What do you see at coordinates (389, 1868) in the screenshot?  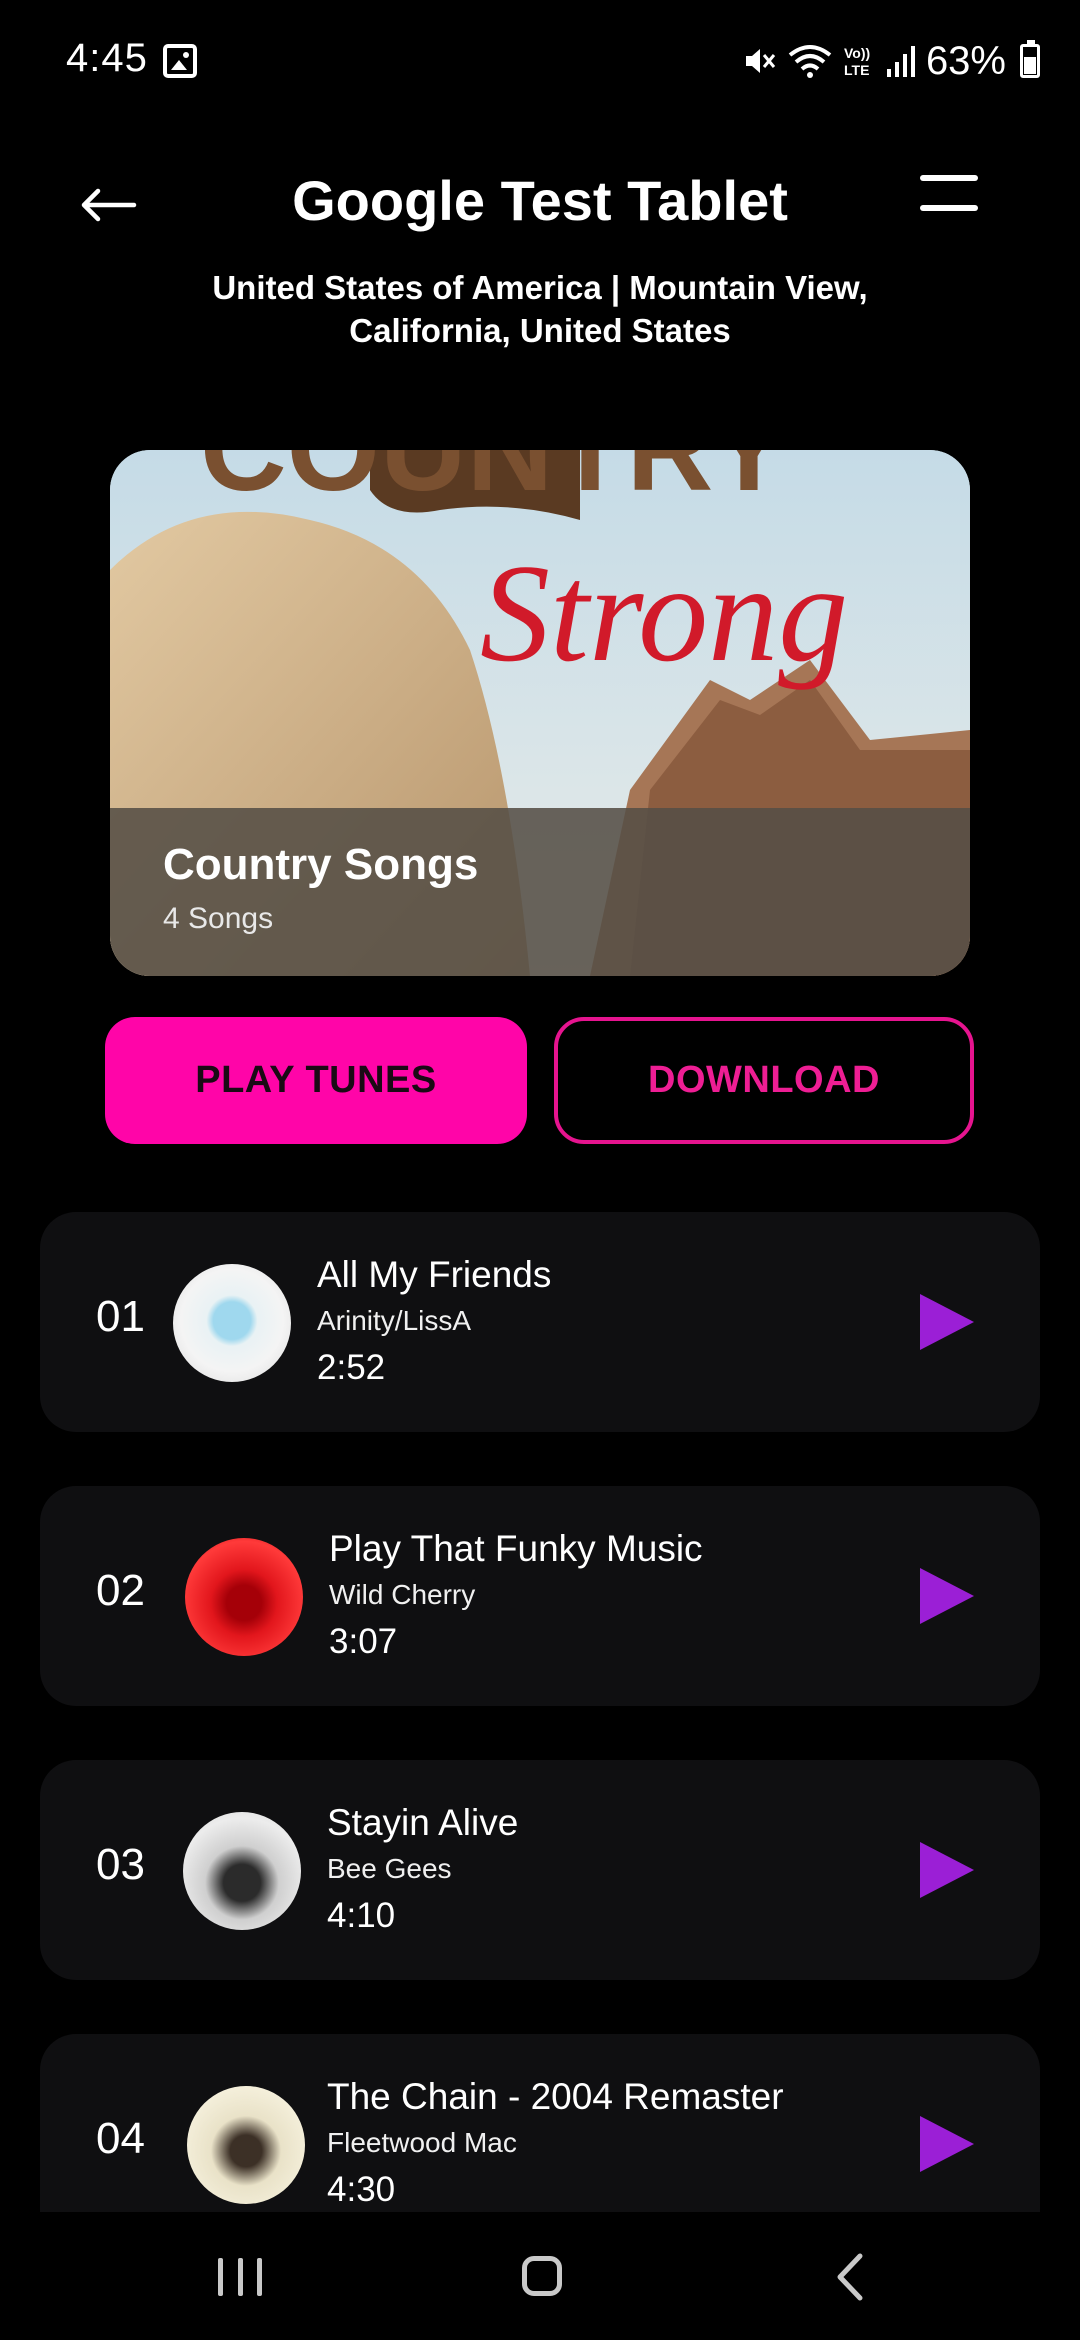 I see `song-artist: Bee Gees` at bounding box center [389, 1868].